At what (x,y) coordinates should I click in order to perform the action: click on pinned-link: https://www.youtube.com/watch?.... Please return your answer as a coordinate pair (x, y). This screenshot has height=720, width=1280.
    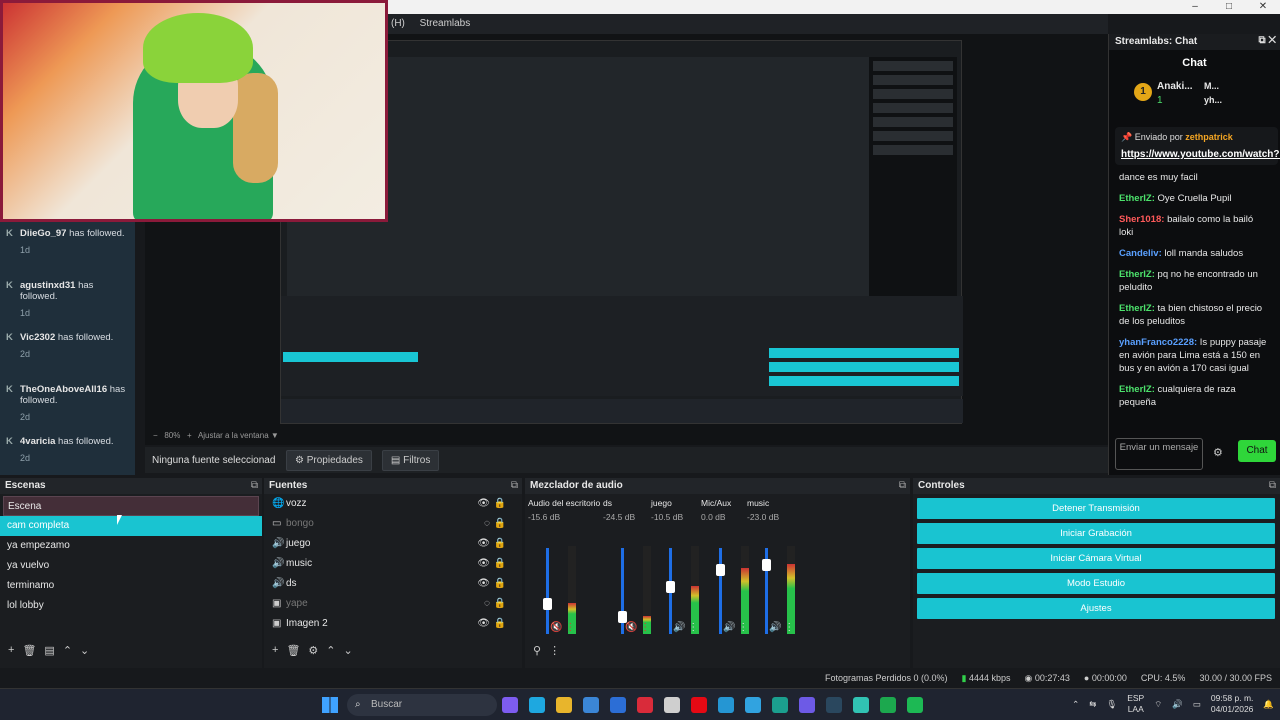
    Looking at the image, I should click on (1200, 154).